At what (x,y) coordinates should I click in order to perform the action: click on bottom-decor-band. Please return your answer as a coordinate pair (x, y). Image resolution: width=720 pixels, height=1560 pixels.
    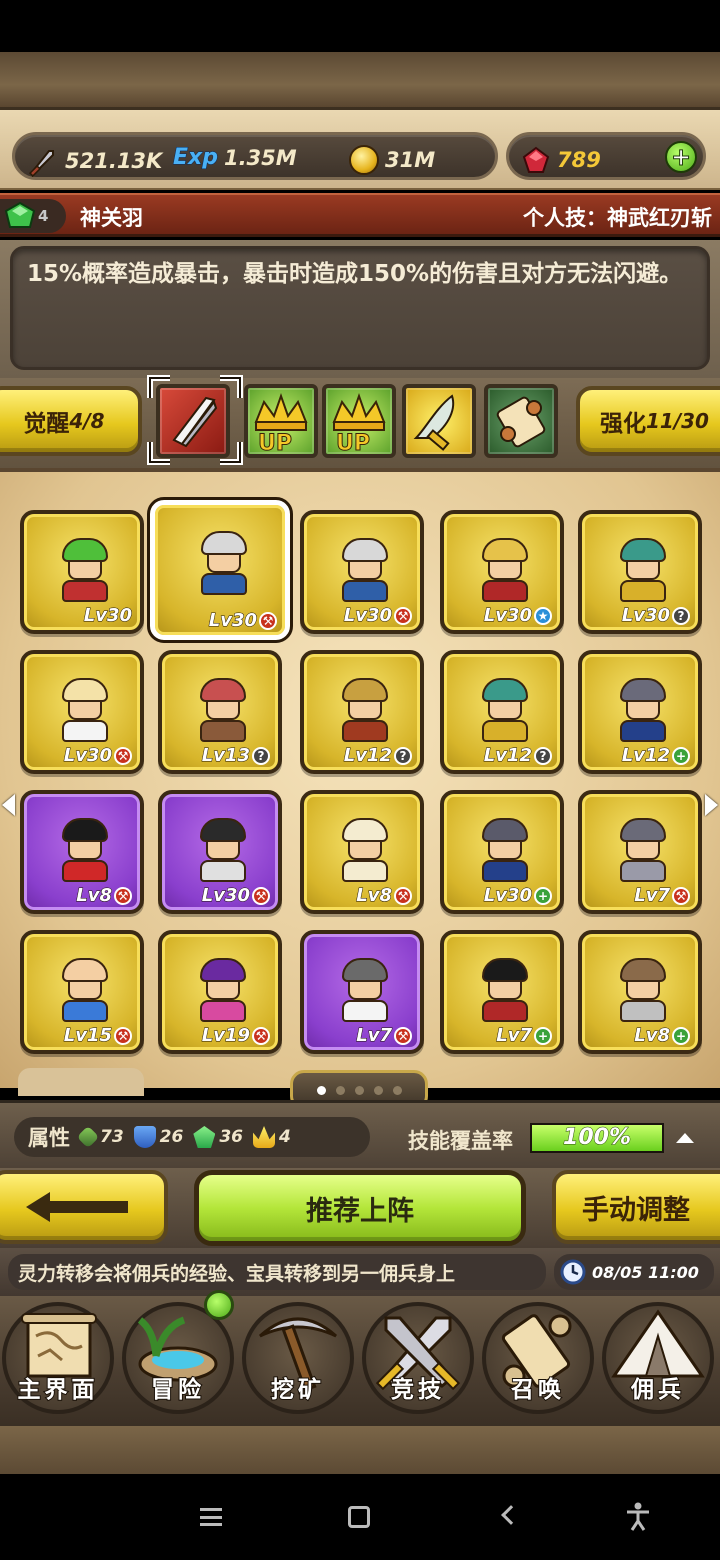
    Looking at the image, I should click on (360, 1450).